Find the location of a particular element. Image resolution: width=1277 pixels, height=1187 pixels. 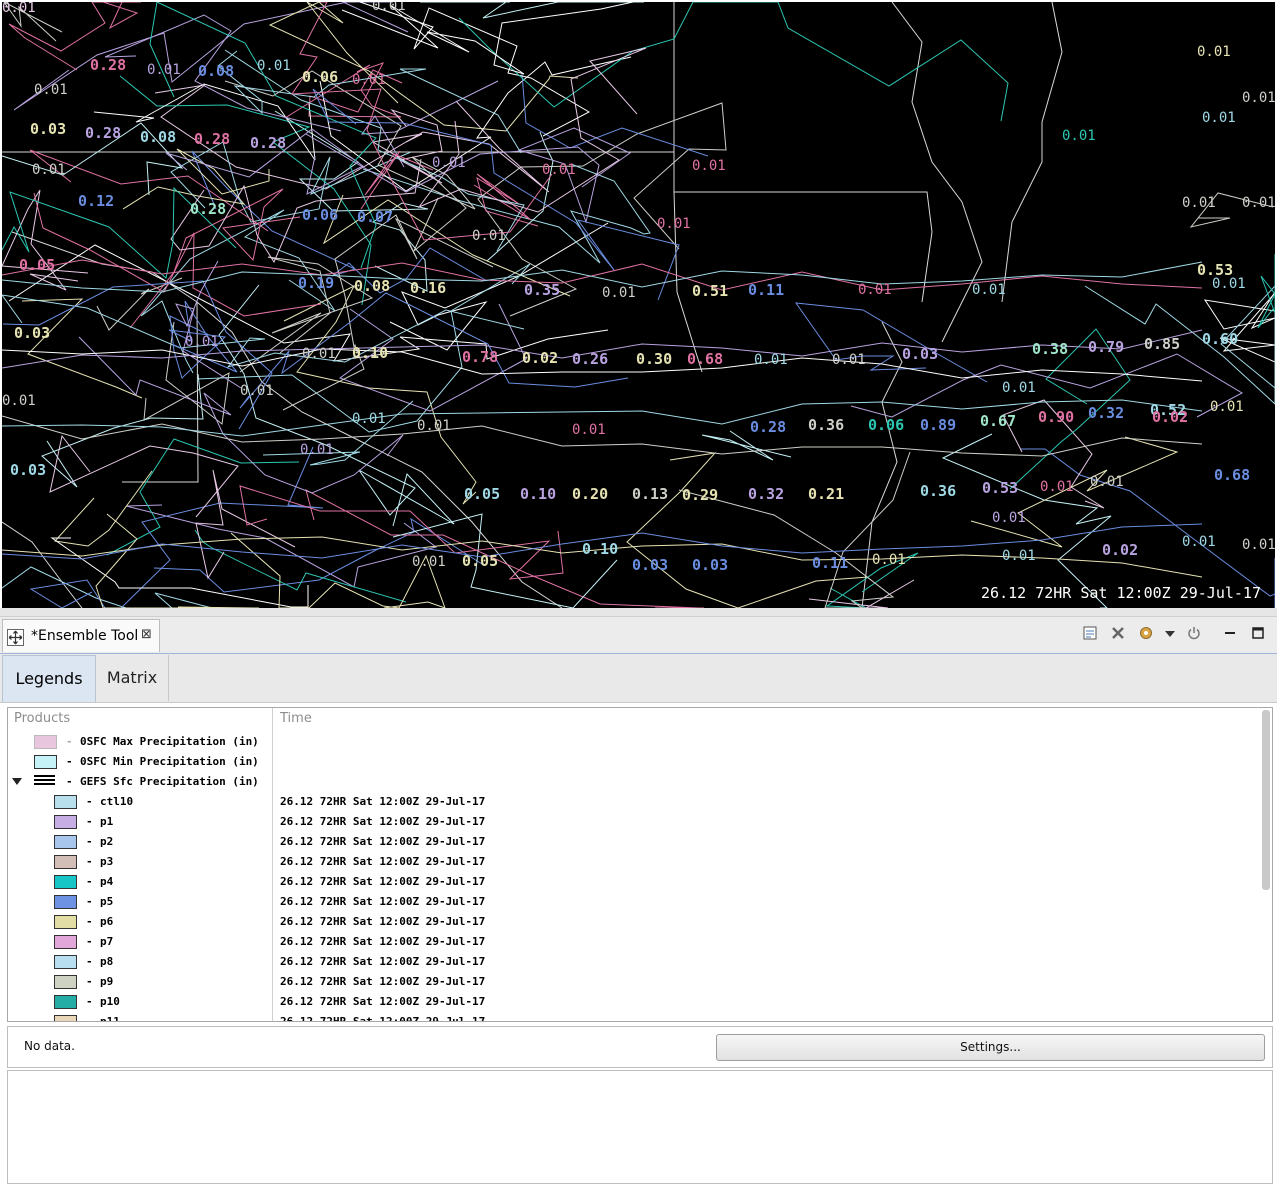

dropdown-arrow-icon is located at coordinates (1170, 633).